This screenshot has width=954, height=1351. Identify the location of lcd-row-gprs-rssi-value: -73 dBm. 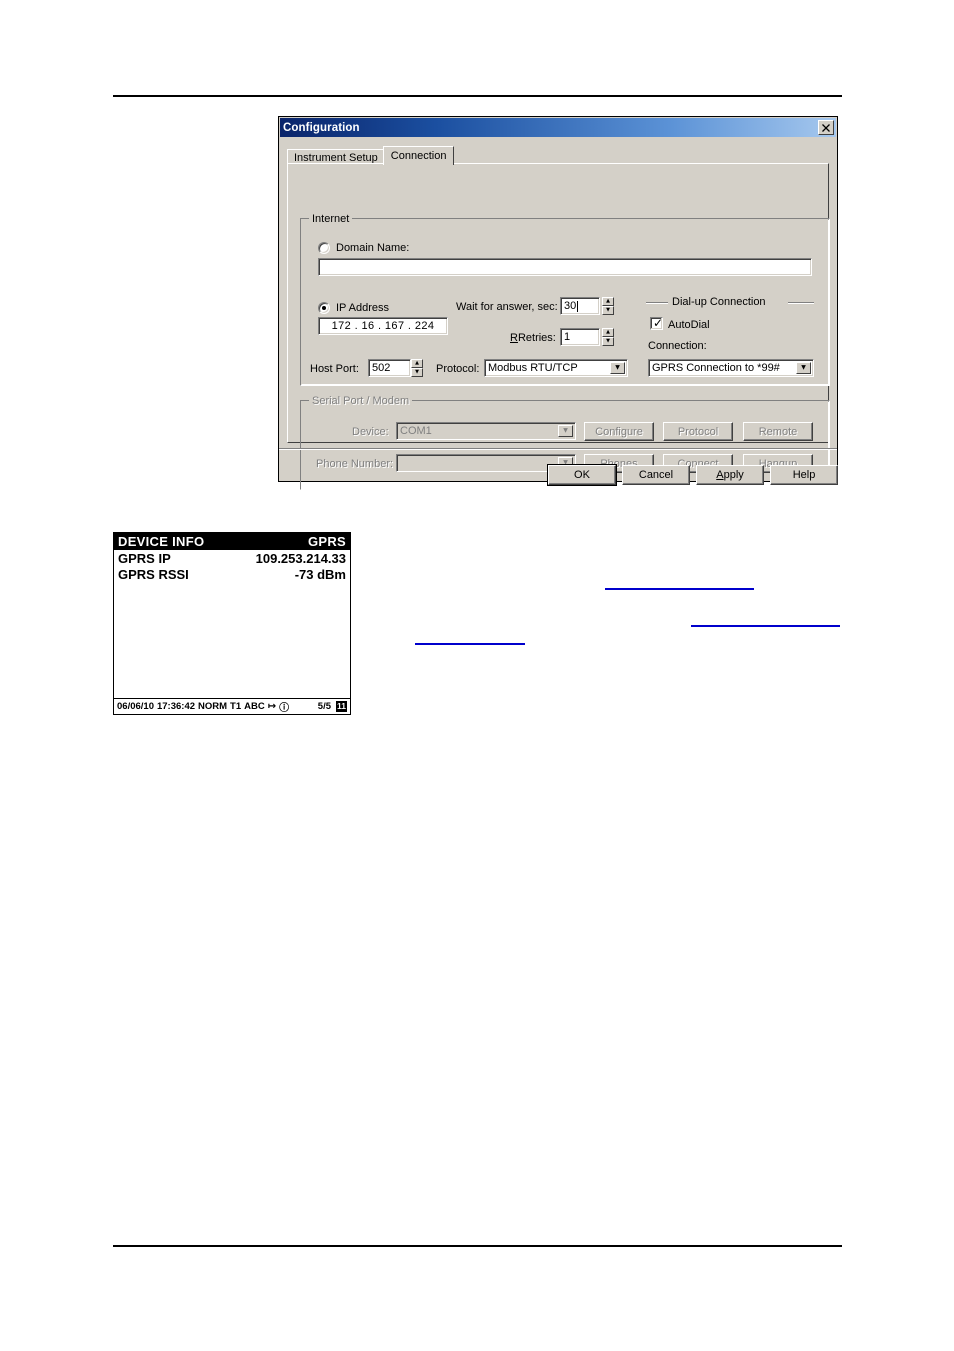
(320, 574).